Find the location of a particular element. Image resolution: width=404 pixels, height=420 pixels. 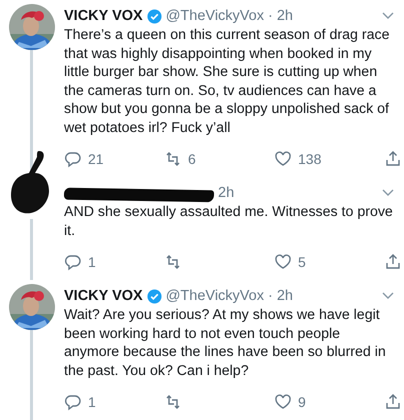

like-button: 138 is located at coordinates (329, 159).